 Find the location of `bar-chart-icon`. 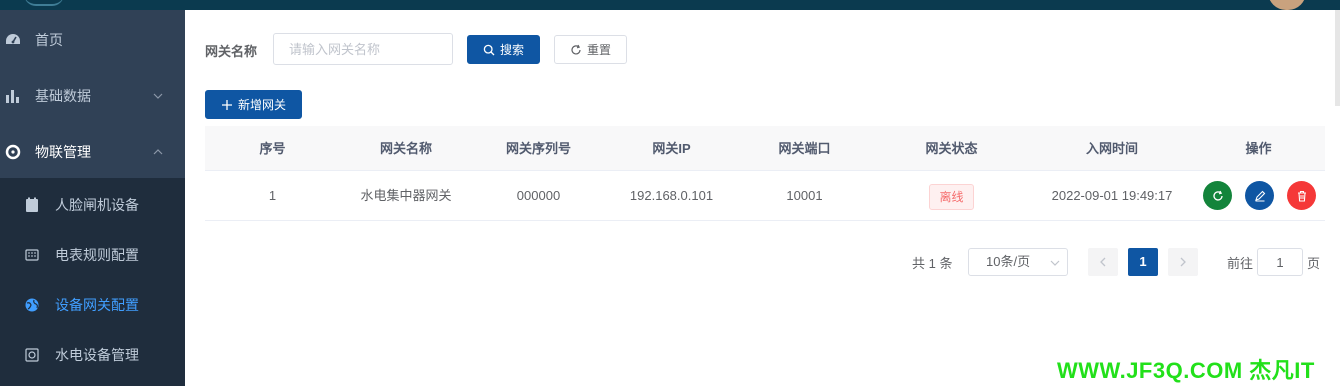

bar-chart-icon is located at coordinates (12, 96).